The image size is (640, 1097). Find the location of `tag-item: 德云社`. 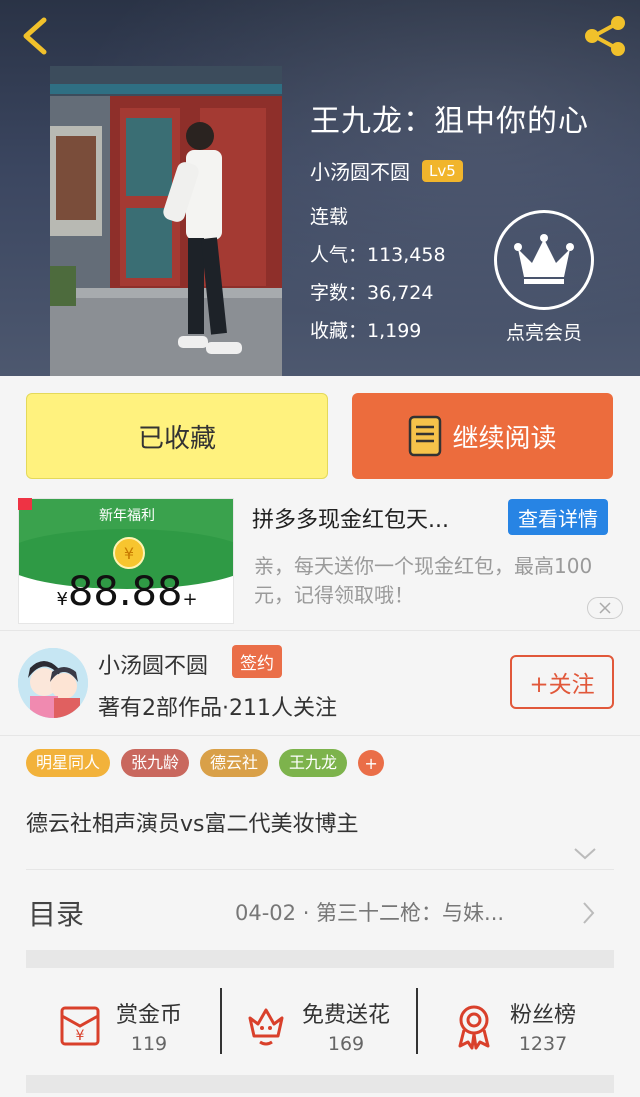

tag-item: 德云社 is located at coordinates (234, 763).